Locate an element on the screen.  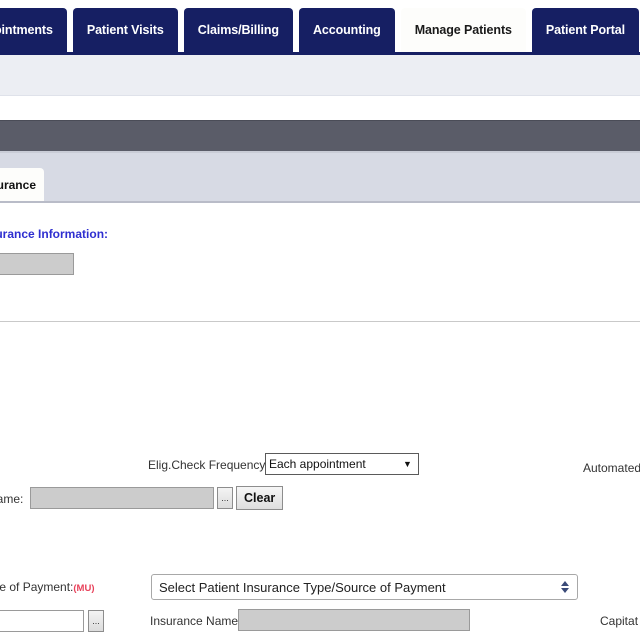
elig-check-frequency-label: Elig.Check Frequency: is located at coordinates (208, 465).